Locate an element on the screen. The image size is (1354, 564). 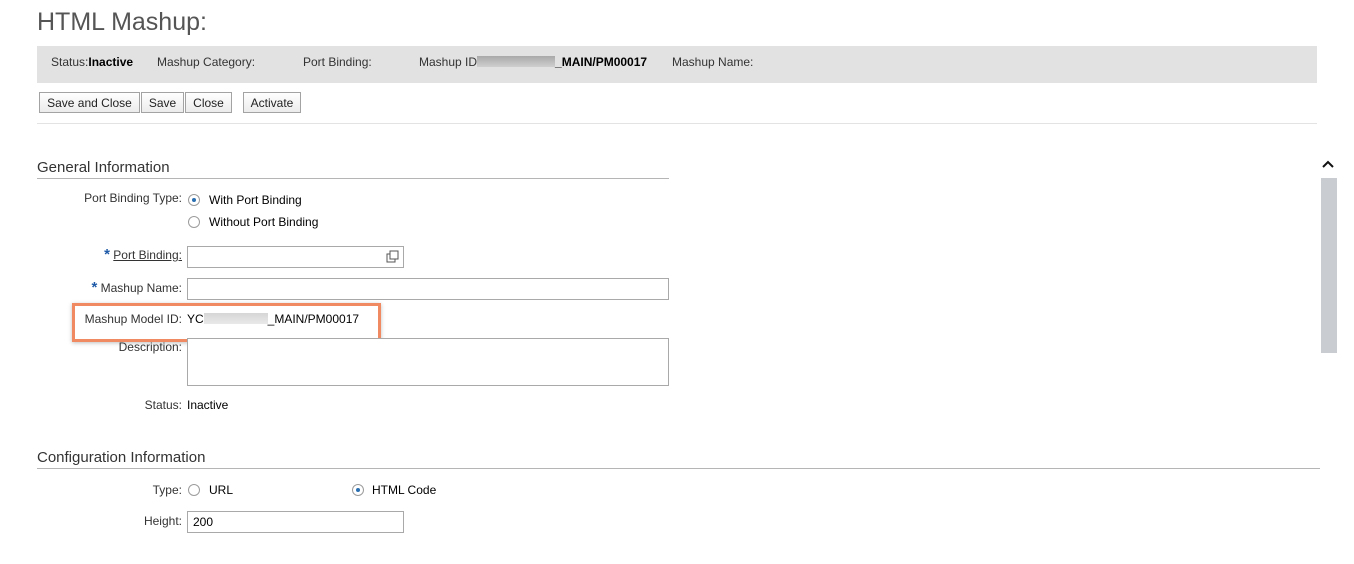
status-info: Status:Inactive is located at coordinates (92, 62).